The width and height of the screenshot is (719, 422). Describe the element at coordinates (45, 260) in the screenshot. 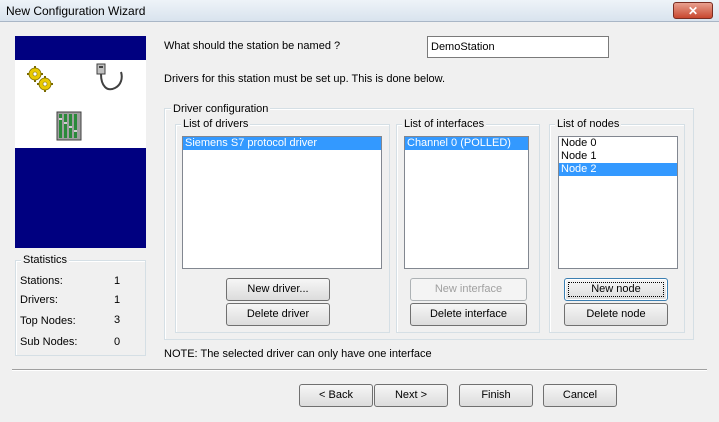

I see `statistics-title: Statistics` at that location.